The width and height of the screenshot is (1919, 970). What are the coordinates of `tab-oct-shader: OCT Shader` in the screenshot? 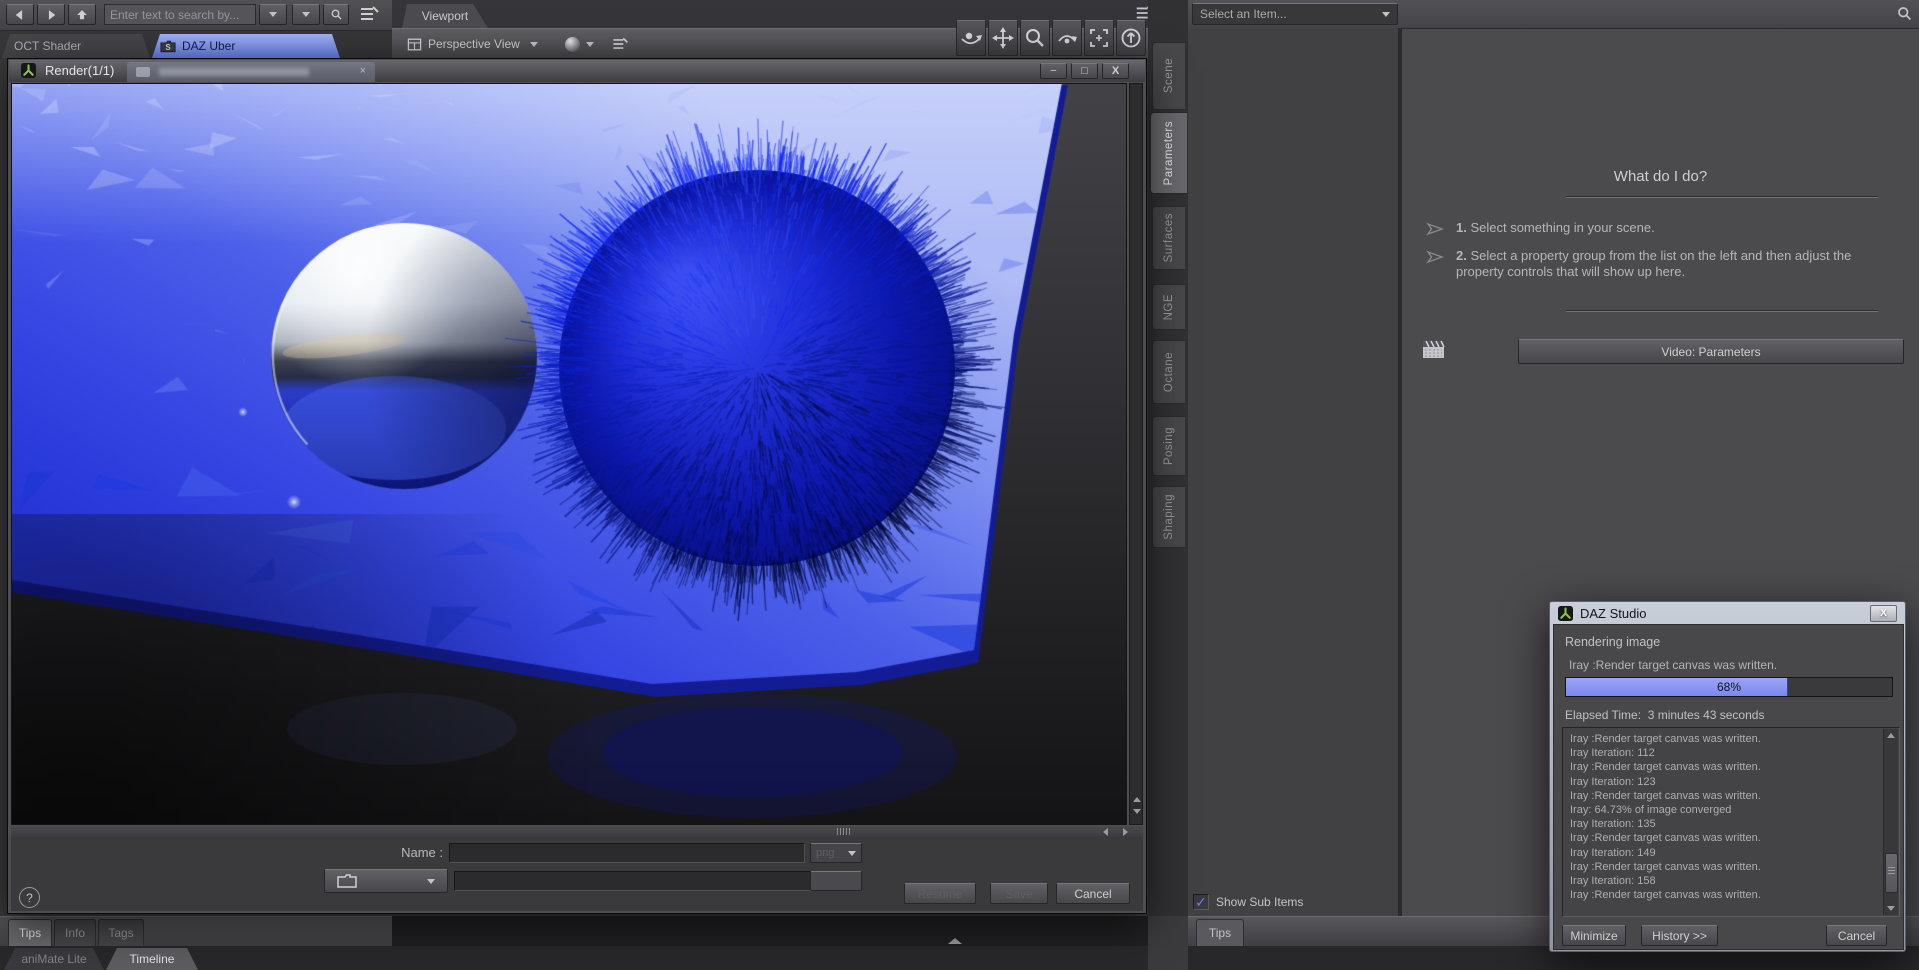 It's located at (76, 46).